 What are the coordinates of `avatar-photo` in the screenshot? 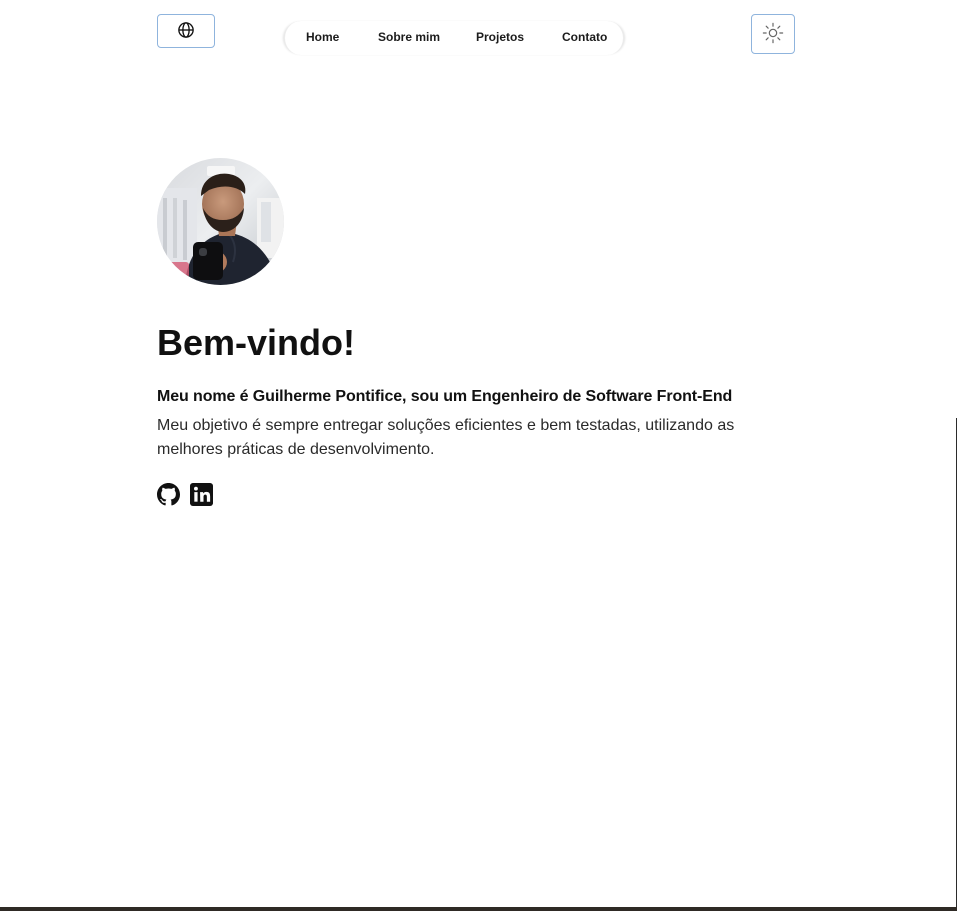 It's located at (220, 221).